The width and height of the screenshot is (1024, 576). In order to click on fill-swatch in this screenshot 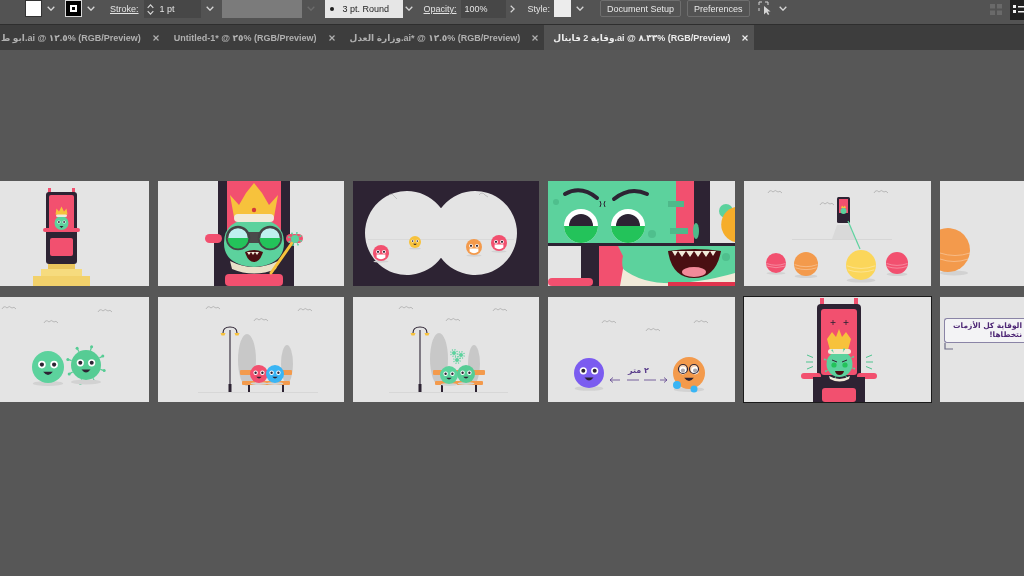, I will do `click(33, 8)`.